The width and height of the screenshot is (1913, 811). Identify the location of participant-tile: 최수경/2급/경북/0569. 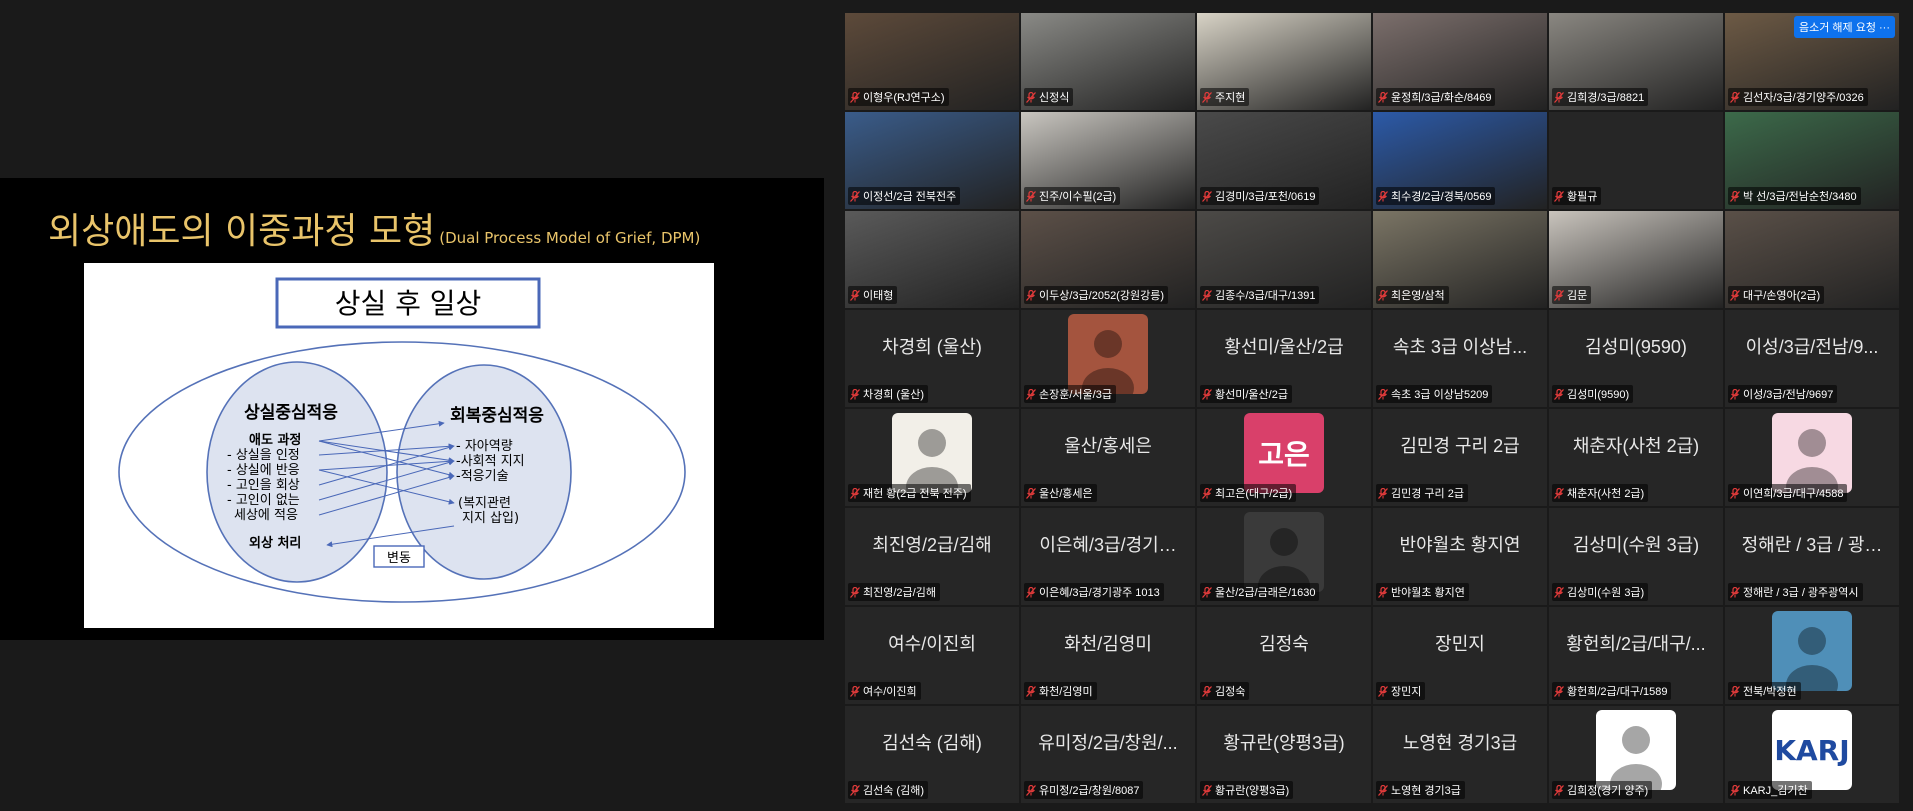
(1460, 160).